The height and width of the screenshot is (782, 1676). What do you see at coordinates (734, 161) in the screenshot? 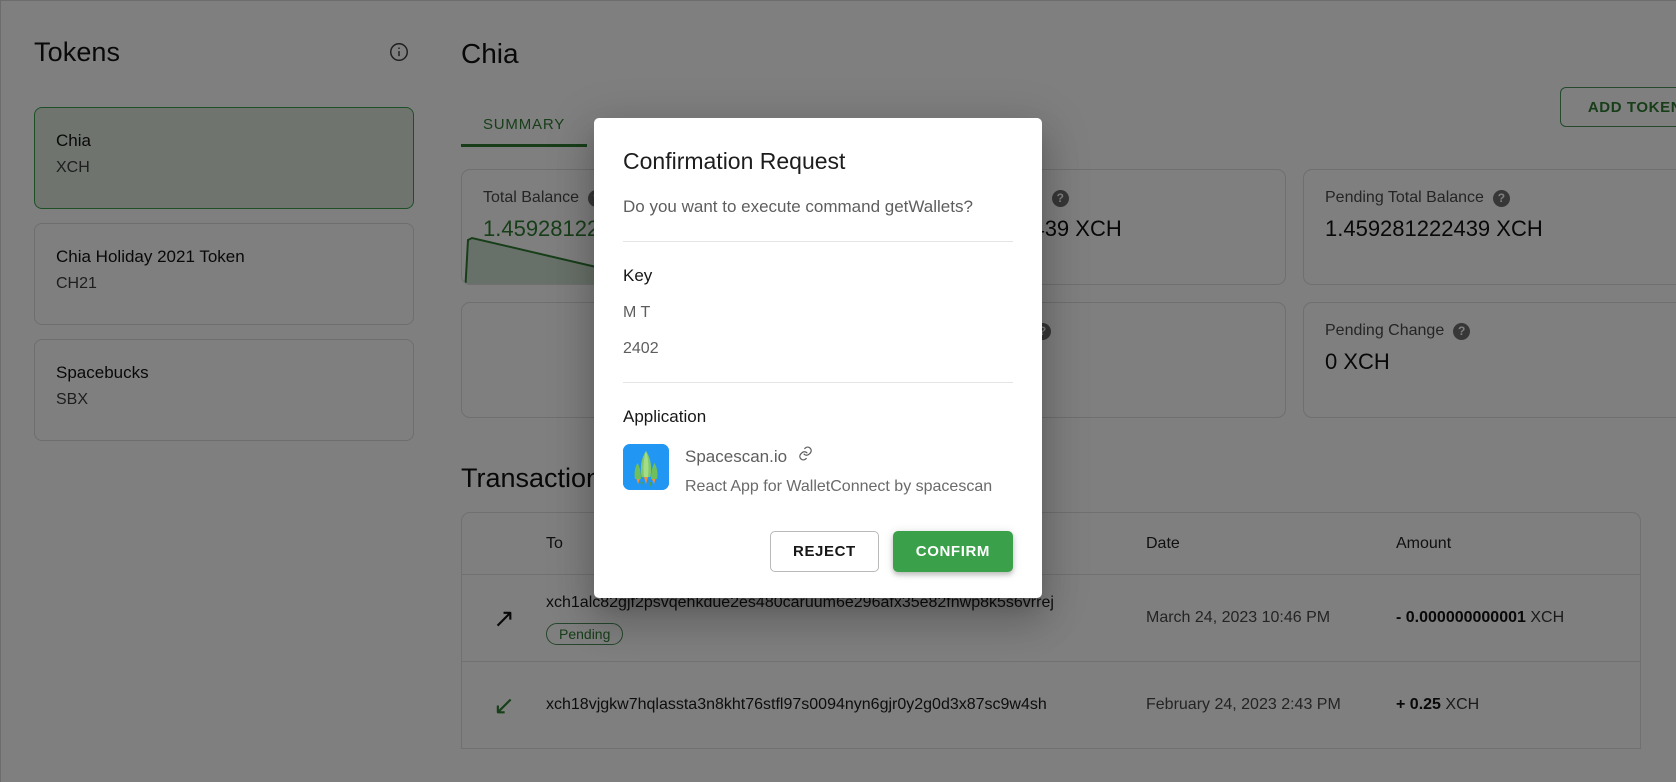
I see `dialog-title: Confirmation Request` at bounding box center [734, 161].